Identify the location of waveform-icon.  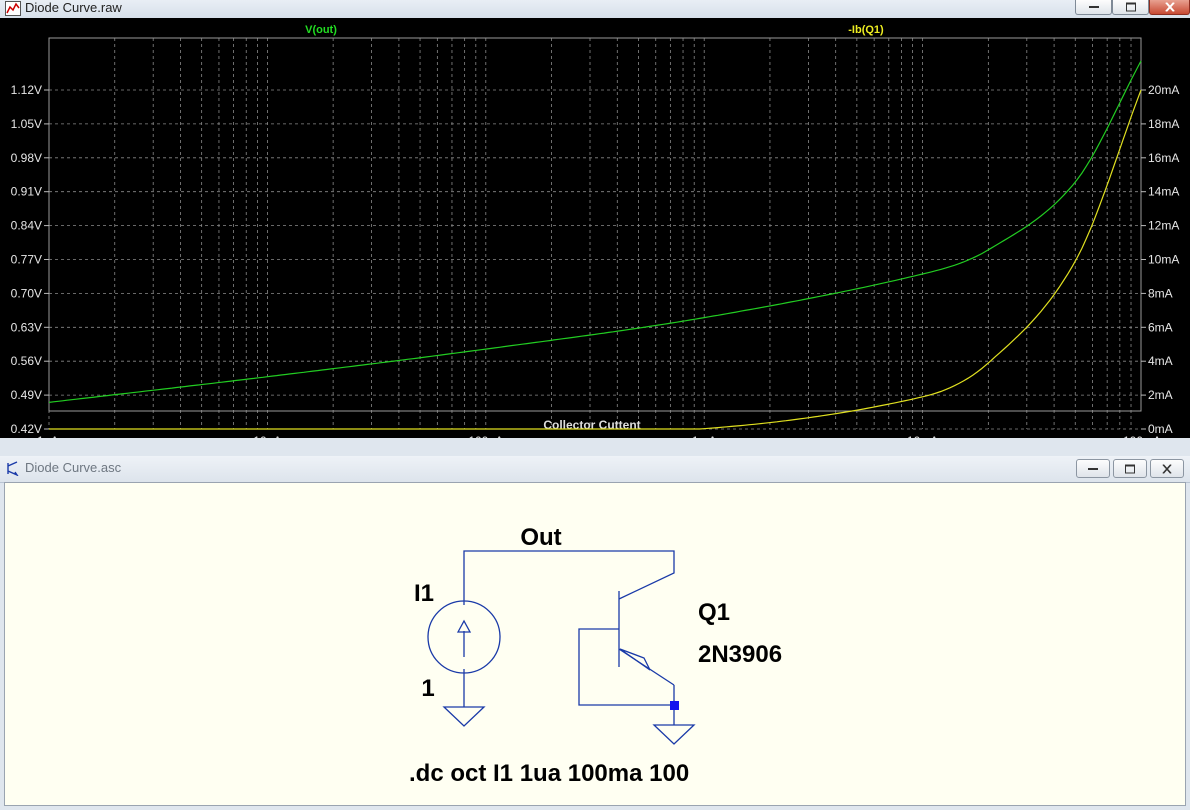
(13, 8).